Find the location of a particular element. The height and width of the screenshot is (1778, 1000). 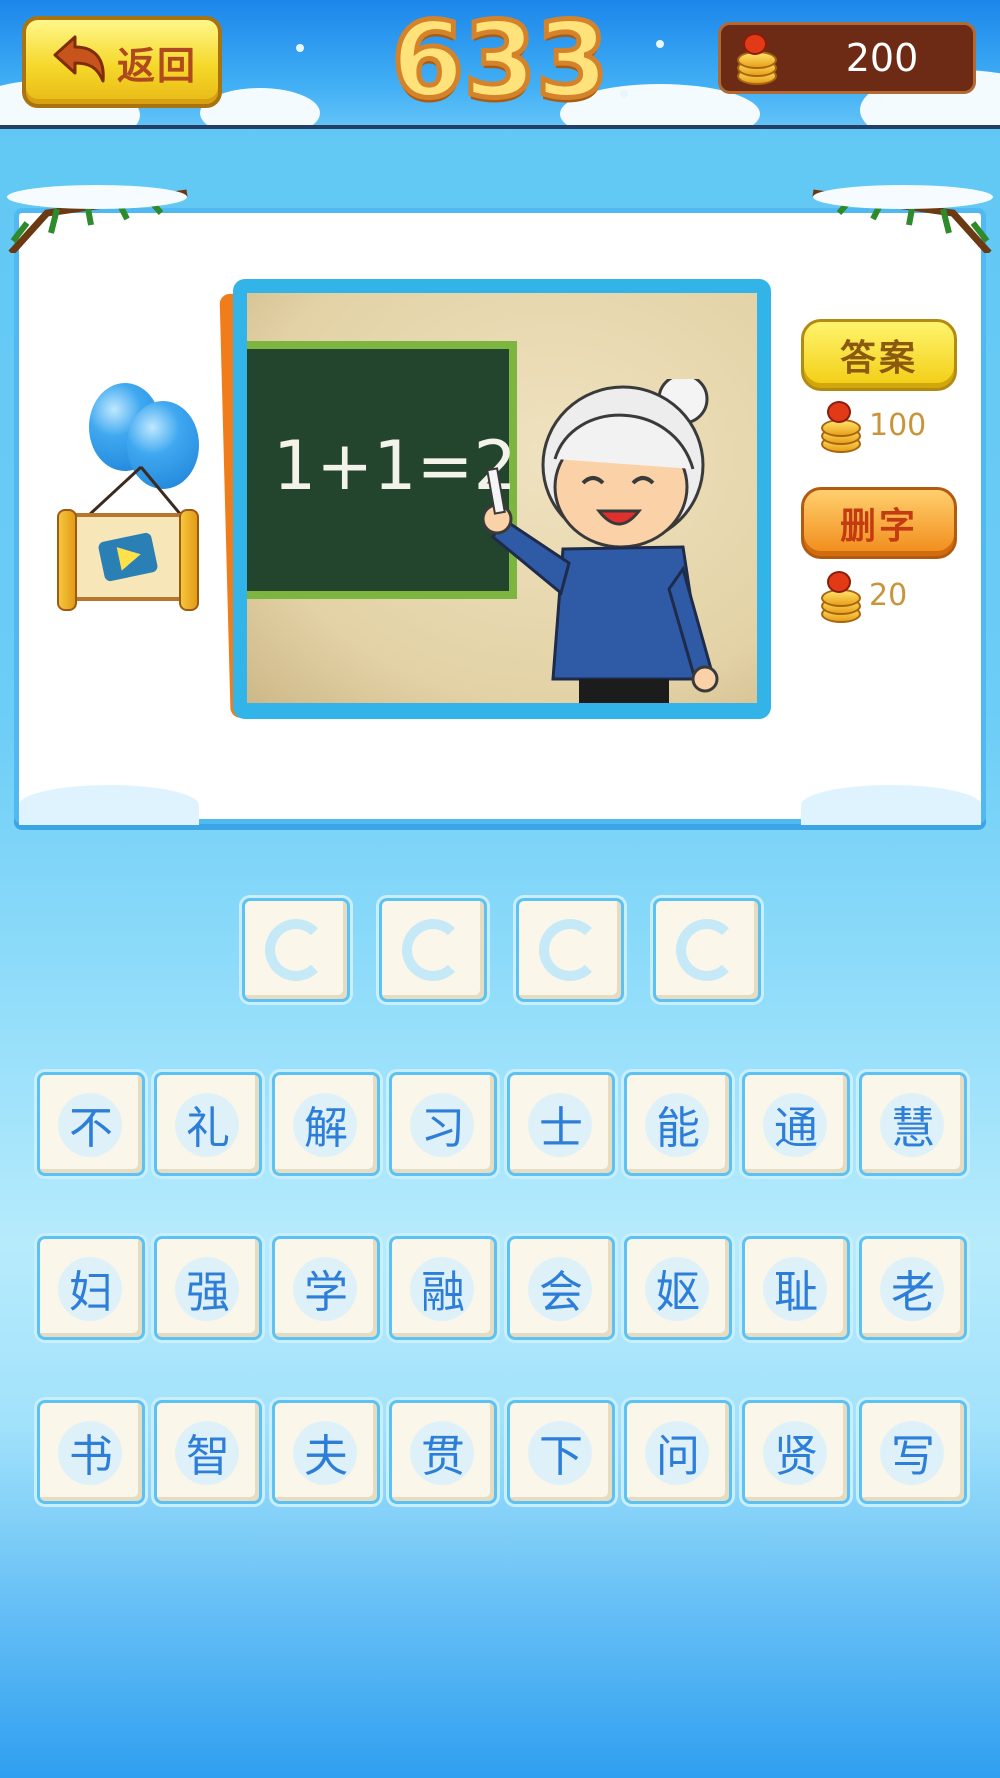

back-arrow-icon is located at coordinates (79, 59).